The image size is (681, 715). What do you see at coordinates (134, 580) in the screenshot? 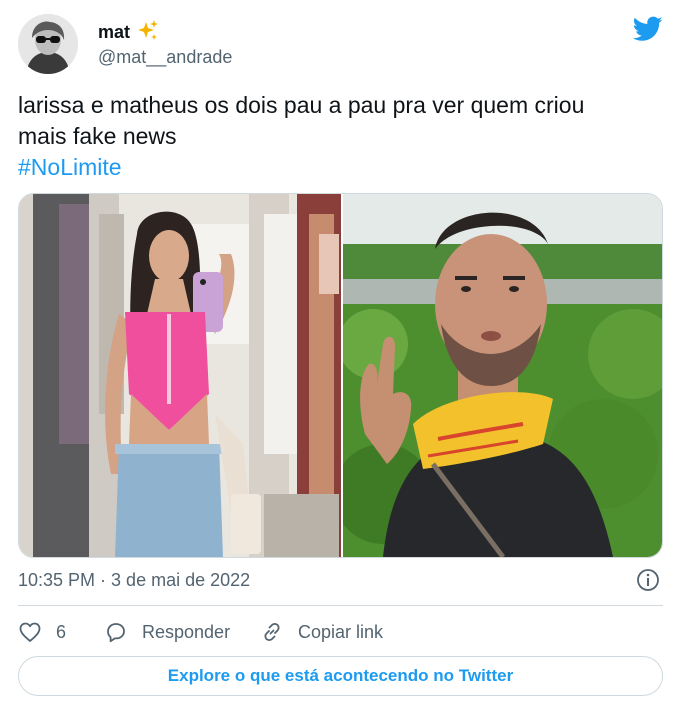
I see `tweet-timestamp: 10:35 PM · 3 de mai de 2022` at bounding box center [134, 580].